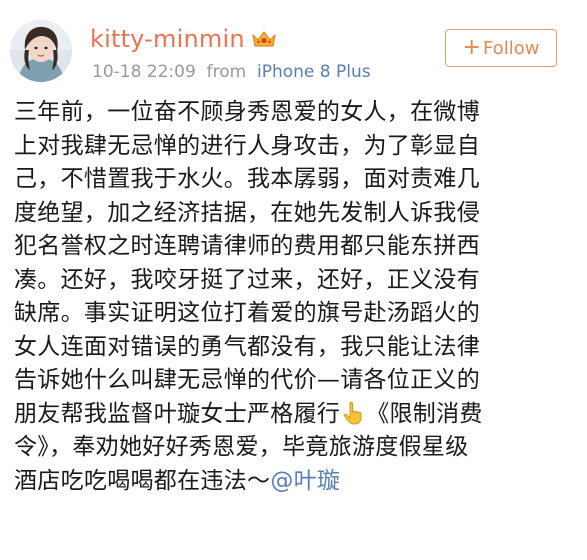 The width and height of the screenshot is (587, 560). I want to click on mention-link: @叶璇, so click(305, 481).